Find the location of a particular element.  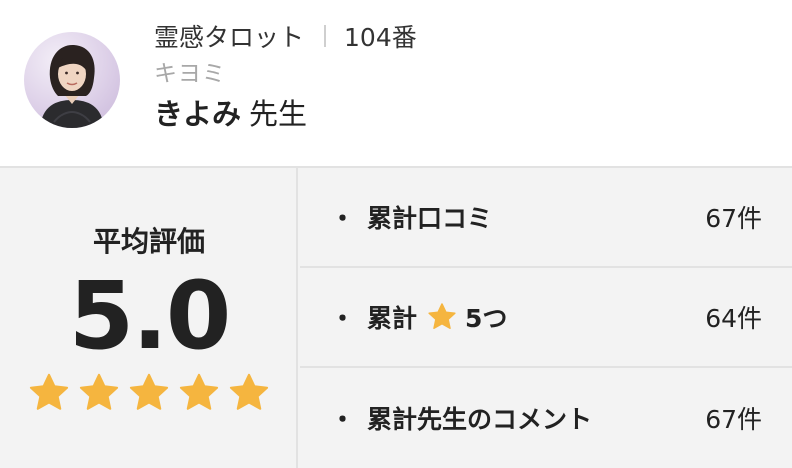

advisor-number: 104番 is located at coordinates (380, 37).